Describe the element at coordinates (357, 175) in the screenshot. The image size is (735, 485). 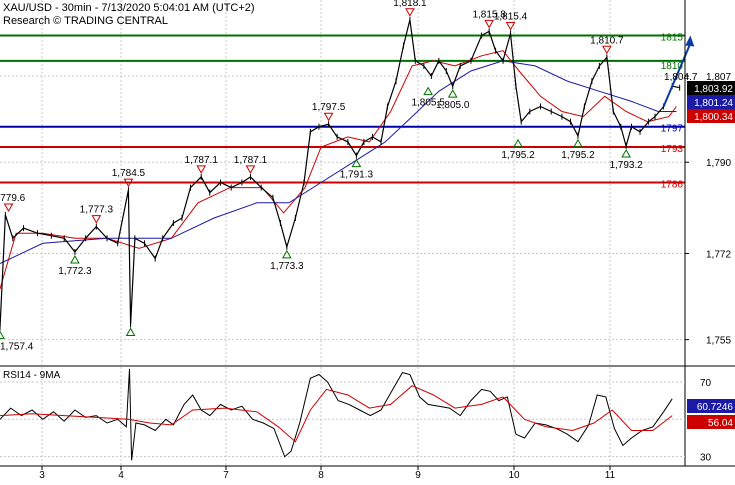
I see `annotation-label: 1,791.3` at that location.